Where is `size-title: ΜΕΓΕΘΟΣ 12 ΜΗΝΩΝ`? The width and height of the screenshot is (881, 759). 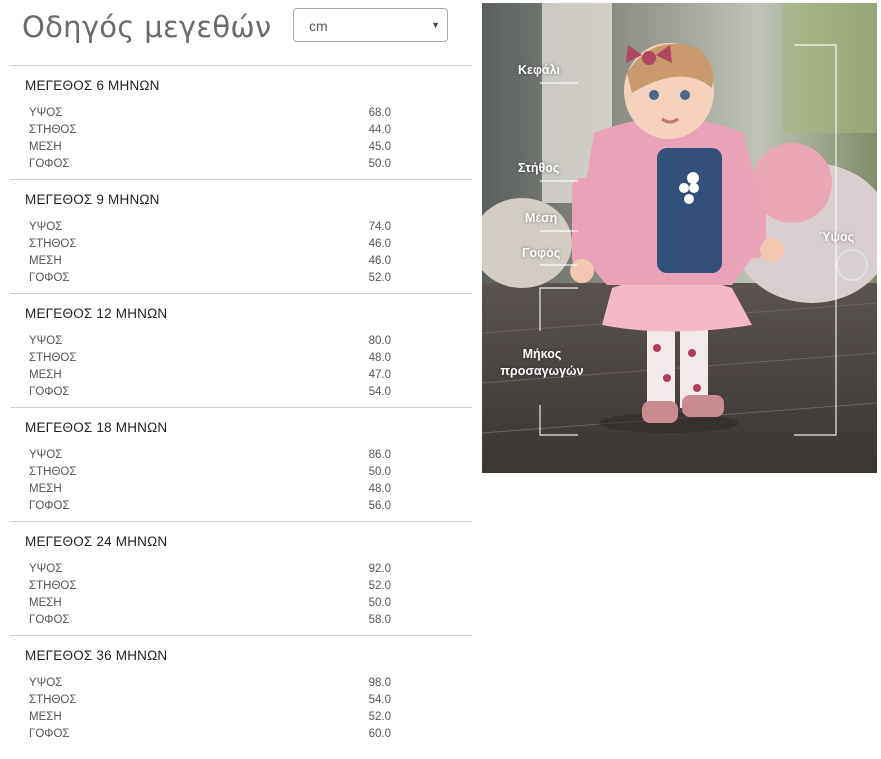
size-title: ΜΕΓΕΘΟΣ 12 ΜΗΝΩΝ is located at coordinates (96, 313).